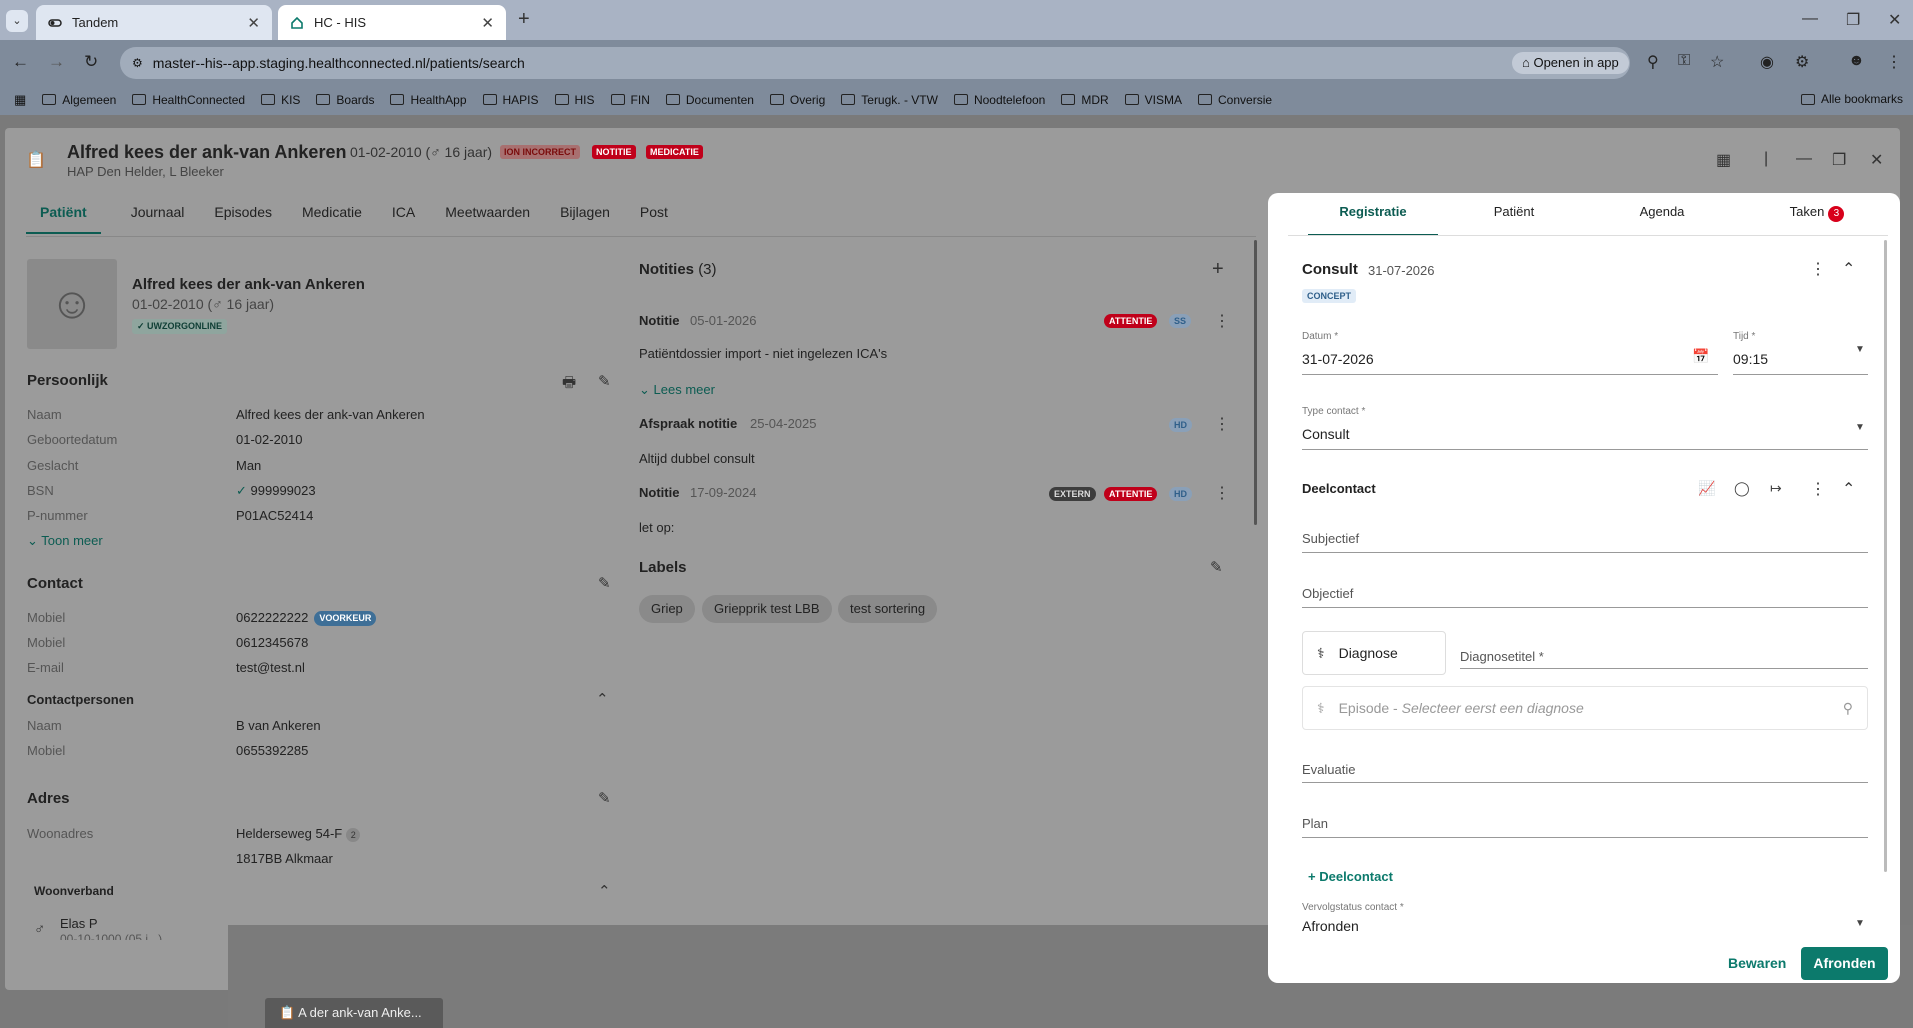  Describe the element at coordinates (709, 100) in the screenshot. I see `bookmark-folder: Documenten` at that location.